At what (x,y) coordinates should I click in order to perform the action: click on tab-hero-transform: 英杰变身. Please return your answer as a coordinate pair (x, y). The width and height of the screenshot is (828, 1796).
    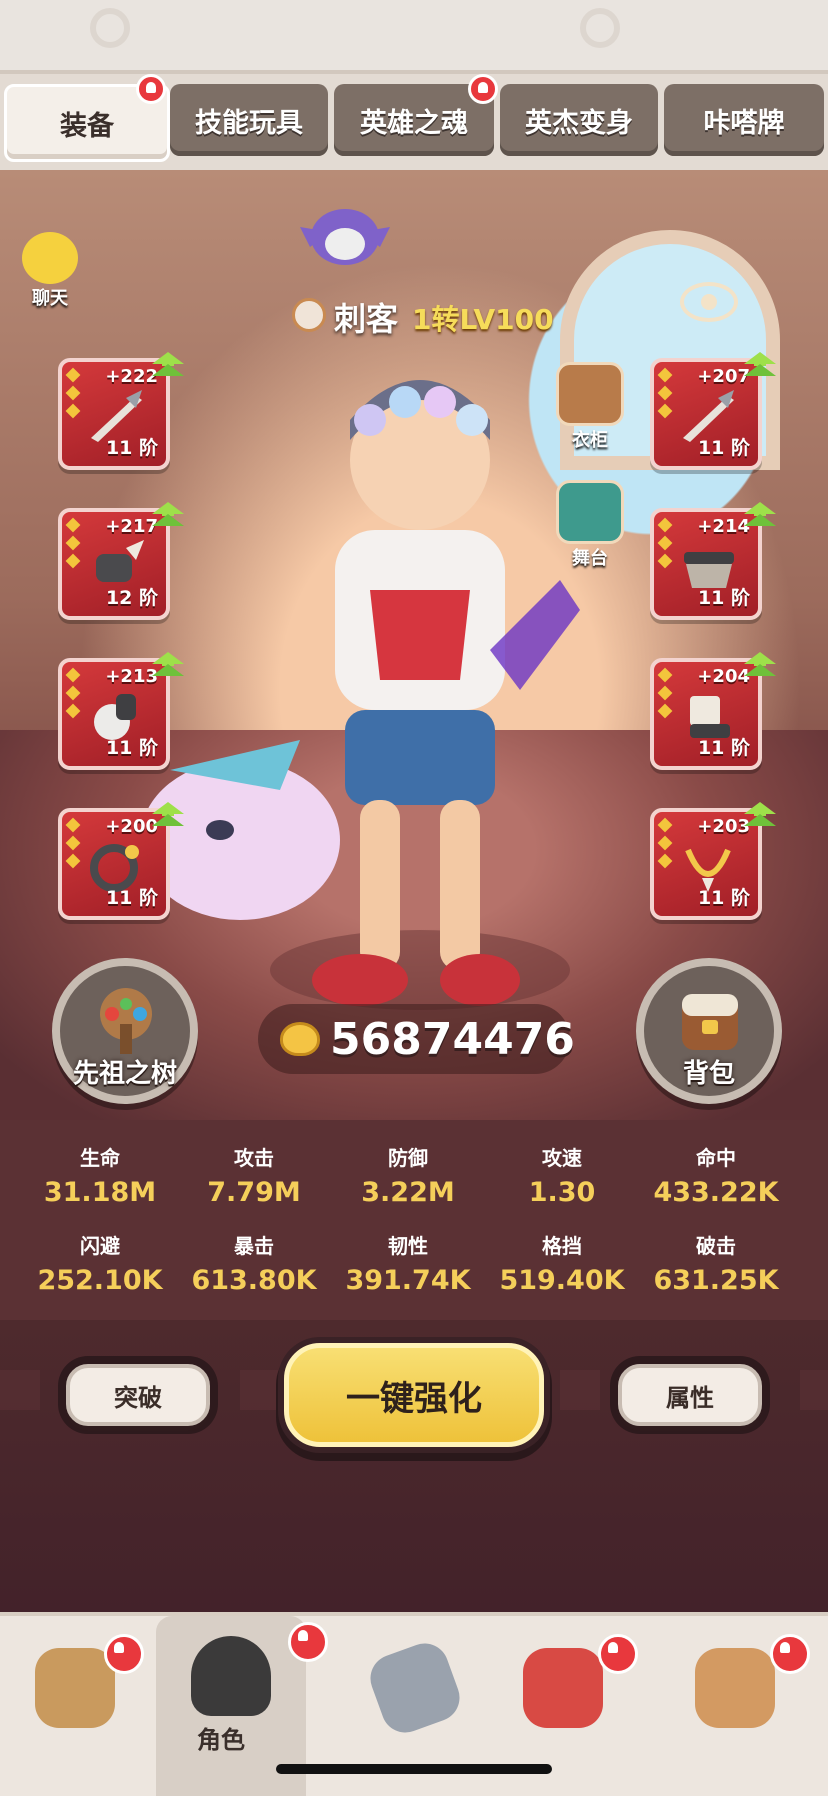
    Looking at the image, I should click on (579, 120).